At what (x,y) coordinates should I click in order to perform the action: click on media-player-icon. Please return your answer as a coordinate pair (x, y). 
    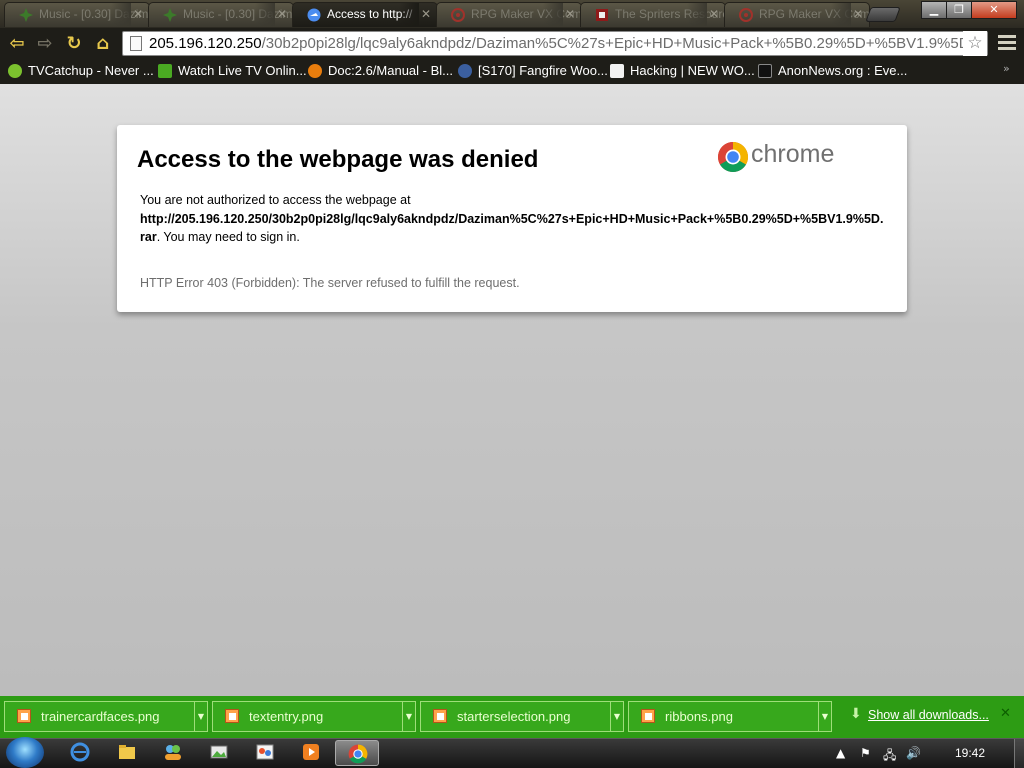
    Looking at the image, I should click on (311, 752).